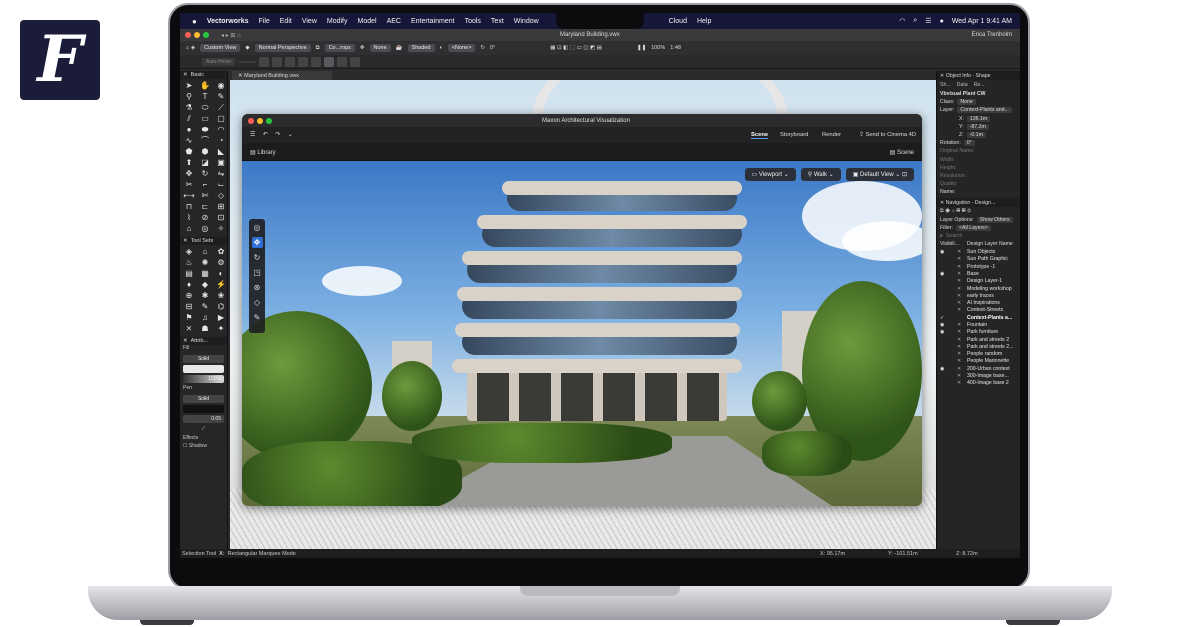 The image size is (1200, 627). I want to click on fire-toolset-icon: ♦, so click(189, 284).